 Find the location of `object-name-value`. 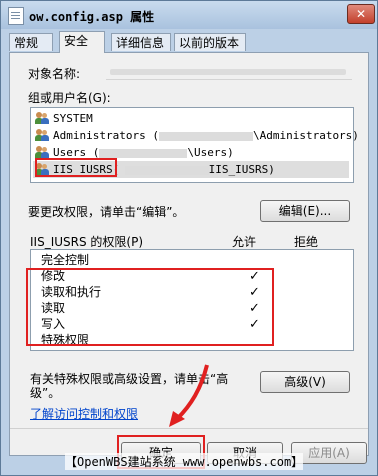

object-name-value is located at coordinates (229, 72).